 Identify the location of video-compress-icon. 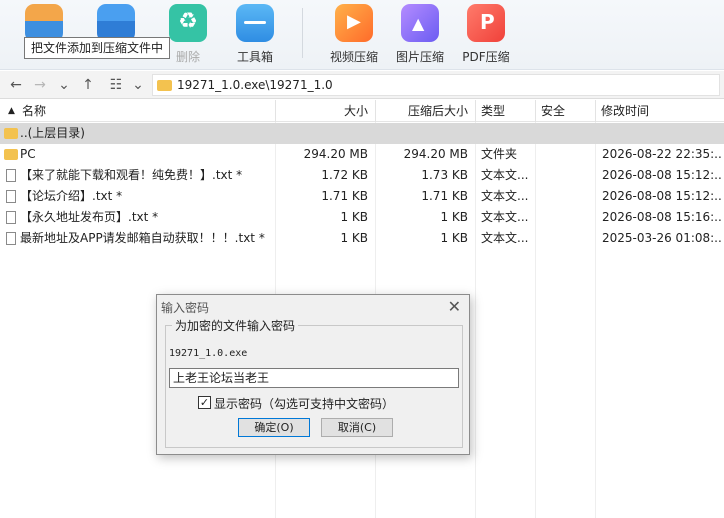
(354, 23).